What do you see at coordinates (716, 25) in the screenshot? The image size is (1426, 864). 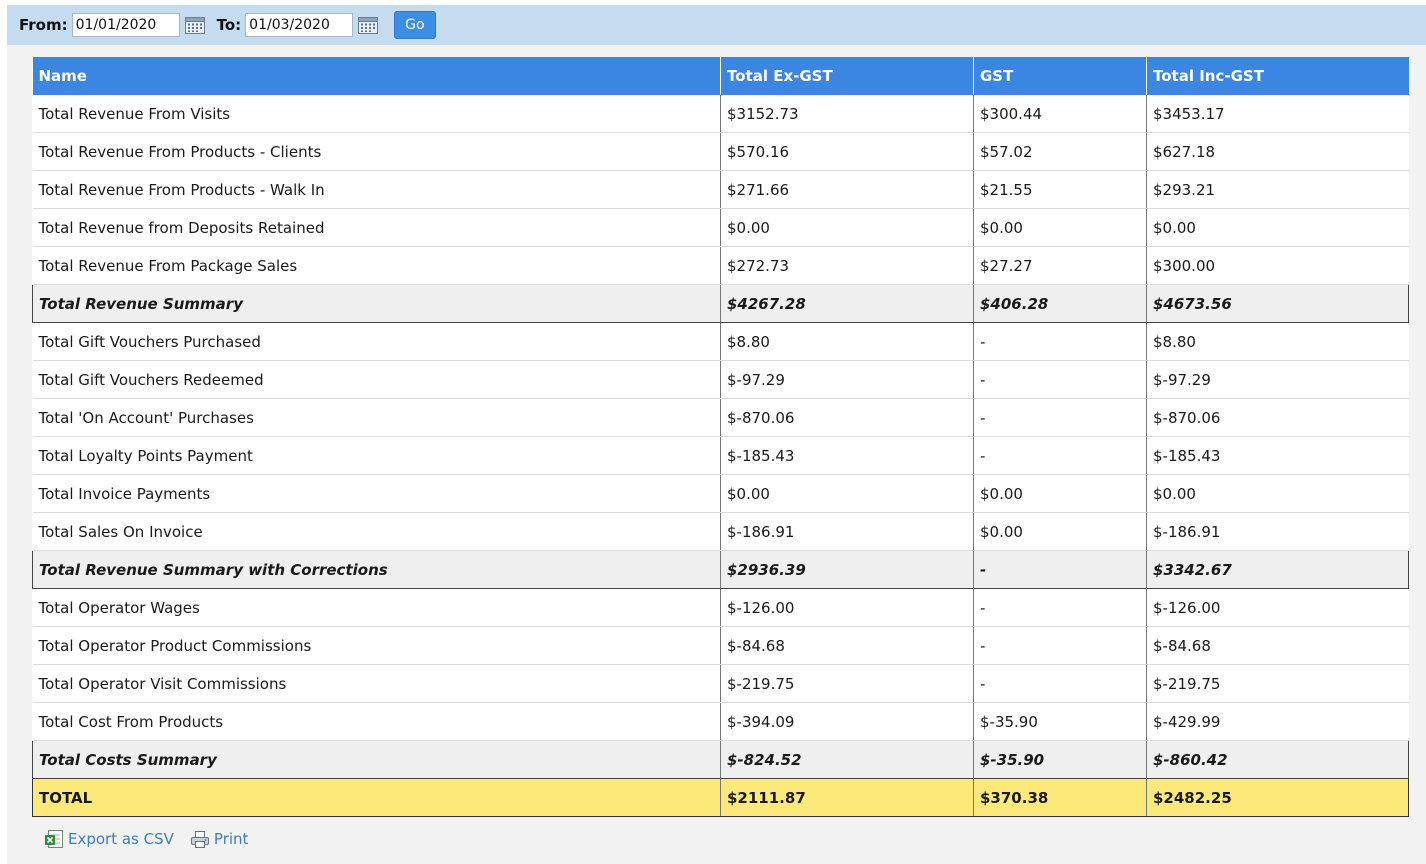 I see `date-filter-bar: From: To: Go` at bounding box center [716, 25].